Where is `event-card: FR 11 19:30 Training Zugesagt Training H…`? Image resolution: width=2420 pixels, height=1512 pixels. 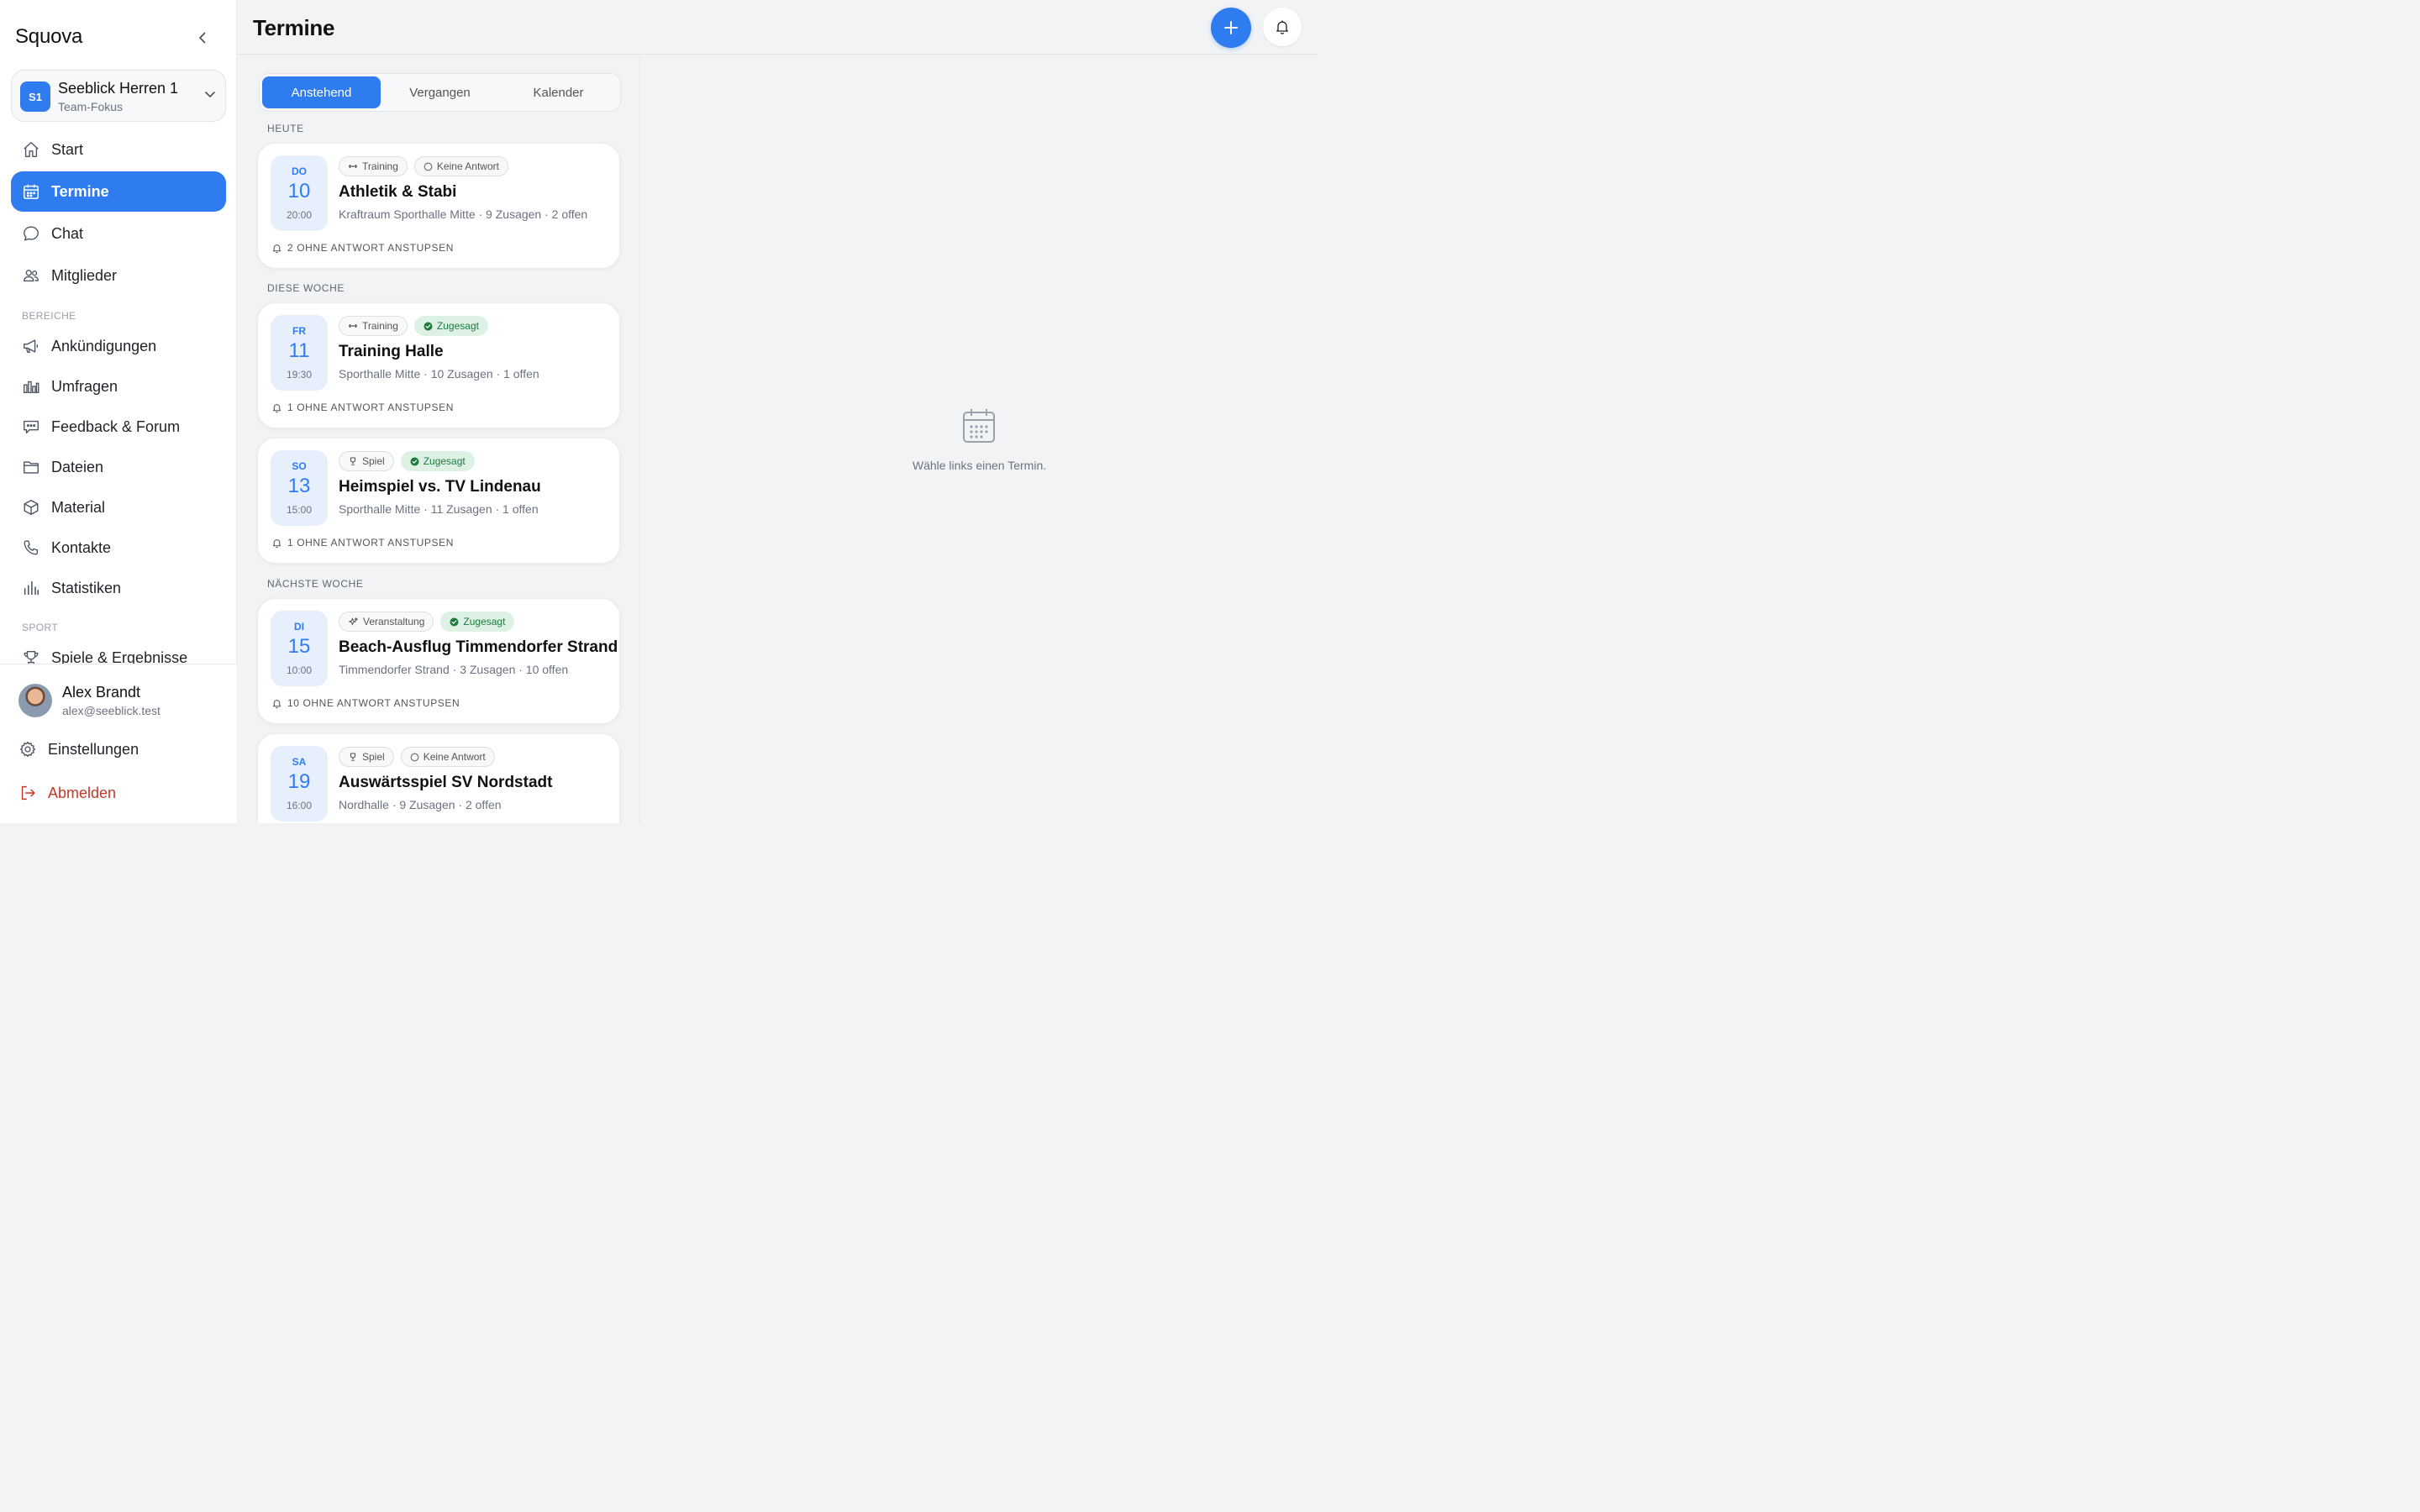 event-card: FR 11 19:30 Training Zugesagt Training H… is located at coordinates (438, 365).